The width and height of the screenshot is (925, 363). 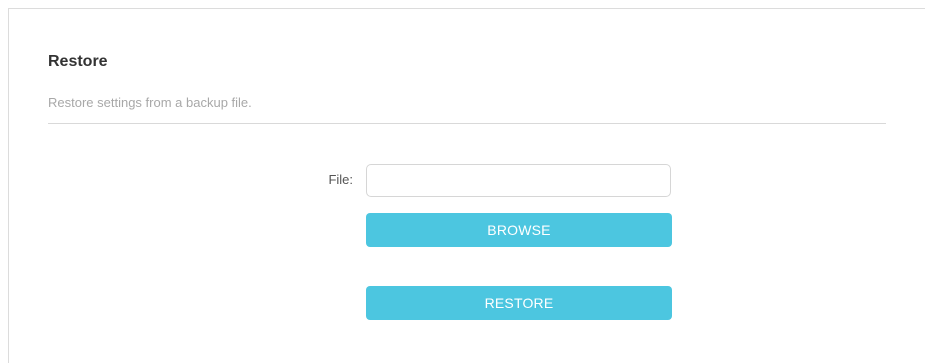 I want to click on section-divider, so click(x=467, y=123).